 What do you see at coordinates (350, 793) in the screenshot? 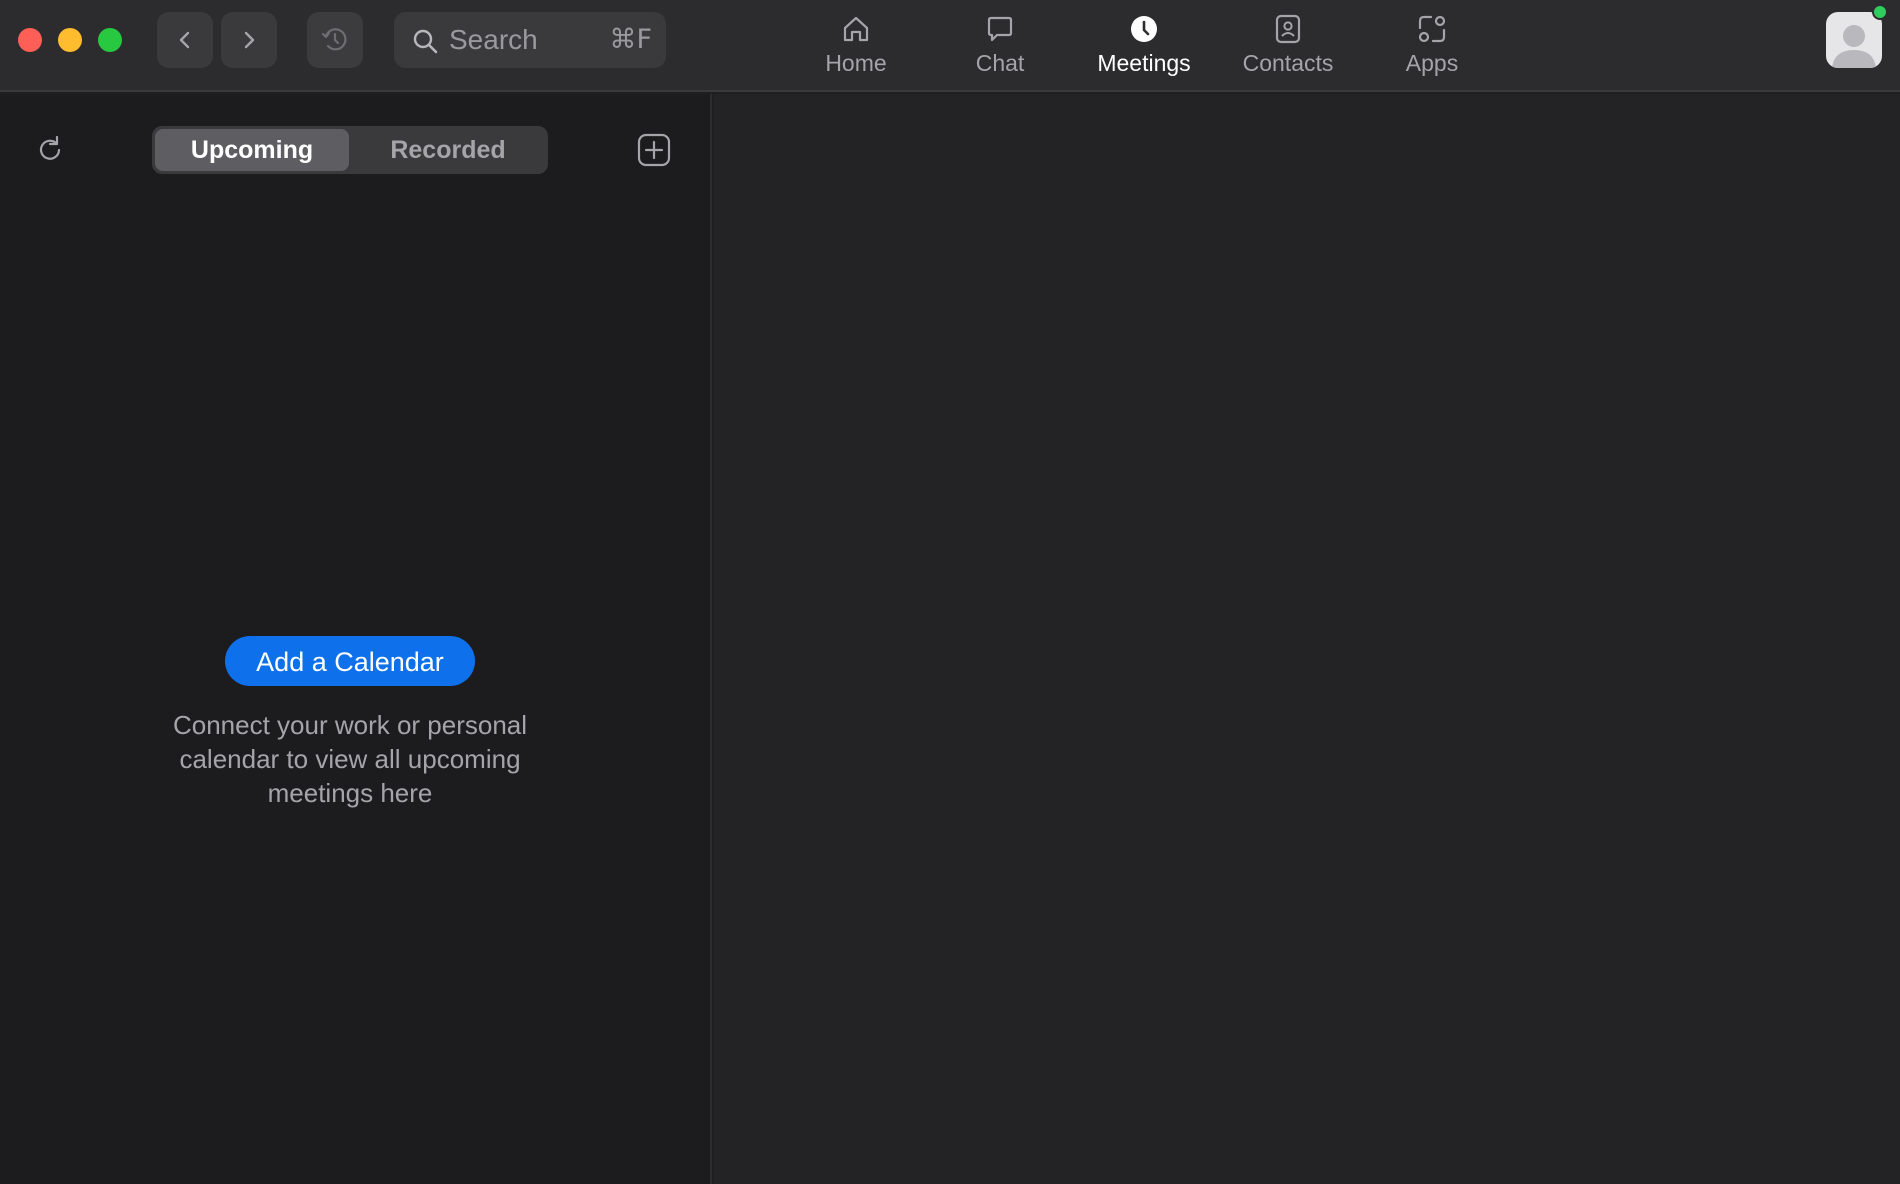
I see `helper-line: meetings here` at bounding box center [350, 793].